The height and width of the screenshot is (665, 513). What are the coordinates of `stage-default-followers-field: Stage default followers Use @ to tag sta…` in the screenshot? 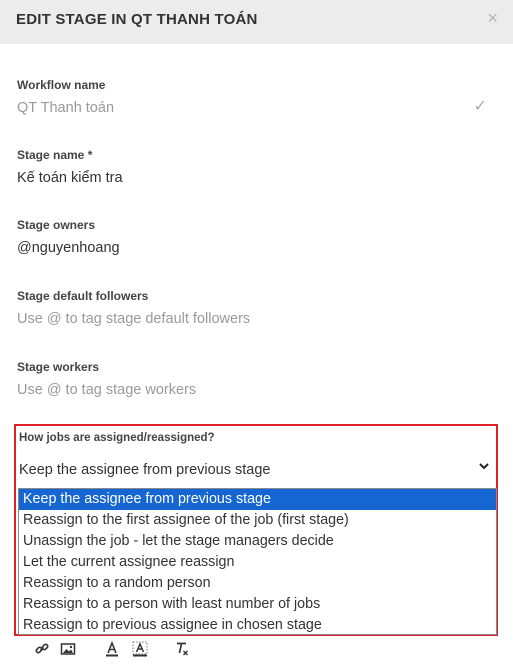 It's located at (257, 308).